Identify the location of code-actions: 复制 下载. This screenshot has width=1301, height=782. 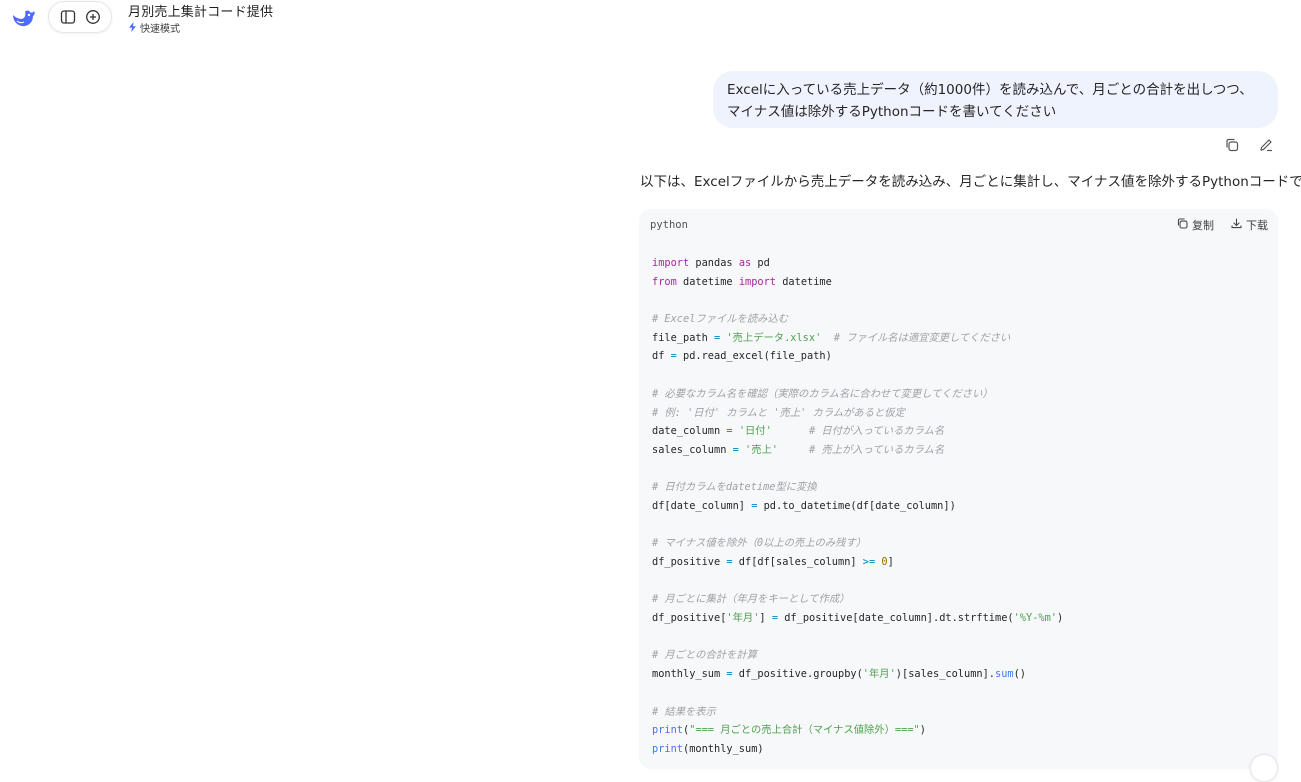
(1222, 225).